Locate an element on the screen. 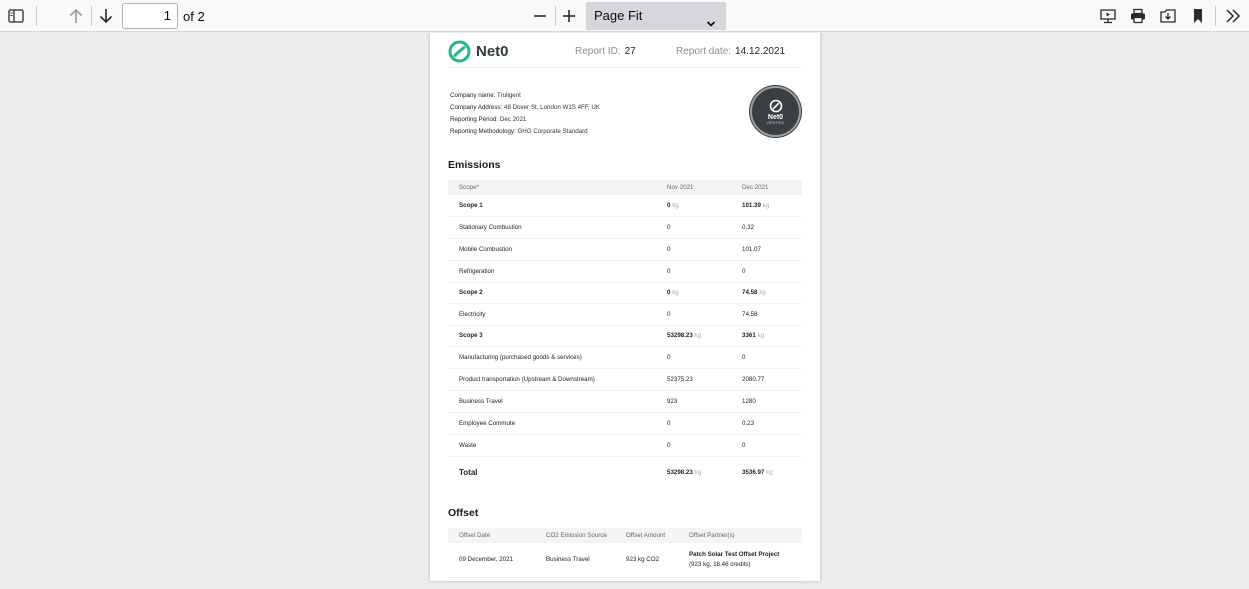 The width and height of the screenshot is (1249, 589). report-header: Net0 Report ID: 27 Report date: 14.12.2021 is located at coordinates (625, 50).